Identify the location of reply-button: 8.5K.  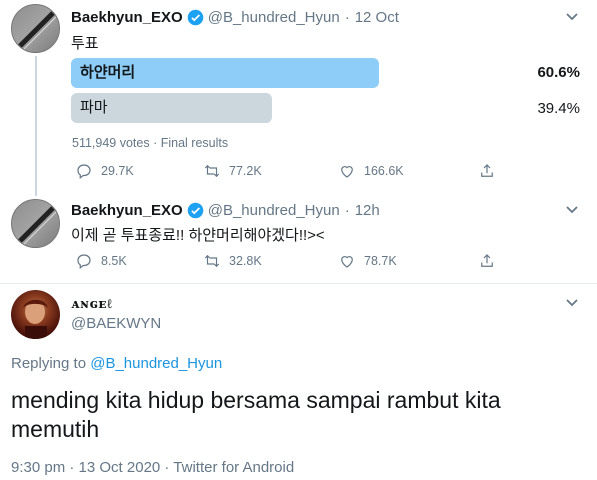
(101, 261).